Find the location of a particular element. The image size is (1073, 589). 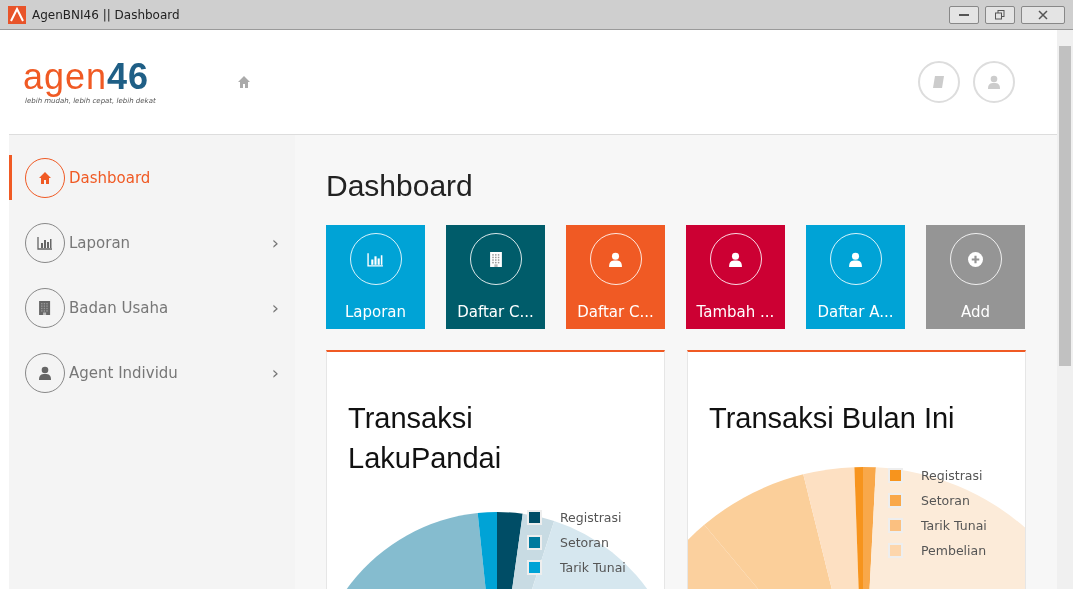

card-title: Transaksi LakuPandai is located at coordinates (425, 438).